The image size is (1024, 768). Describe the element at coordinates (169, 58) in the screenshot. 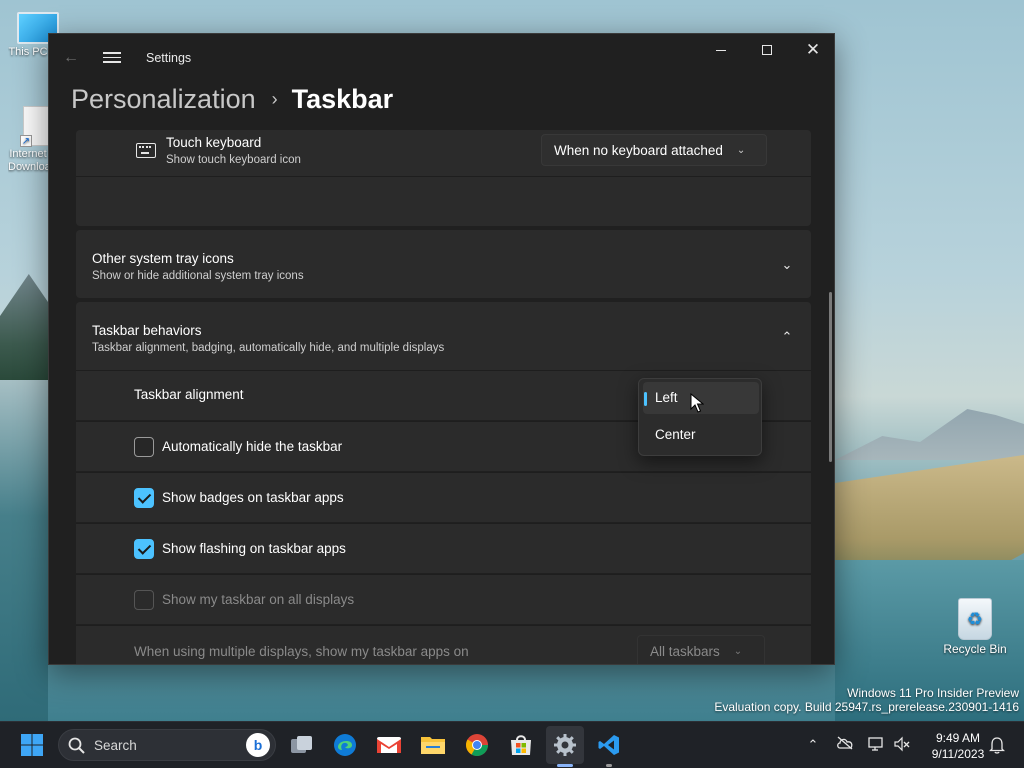

I see `window-title: Settings` at that location.